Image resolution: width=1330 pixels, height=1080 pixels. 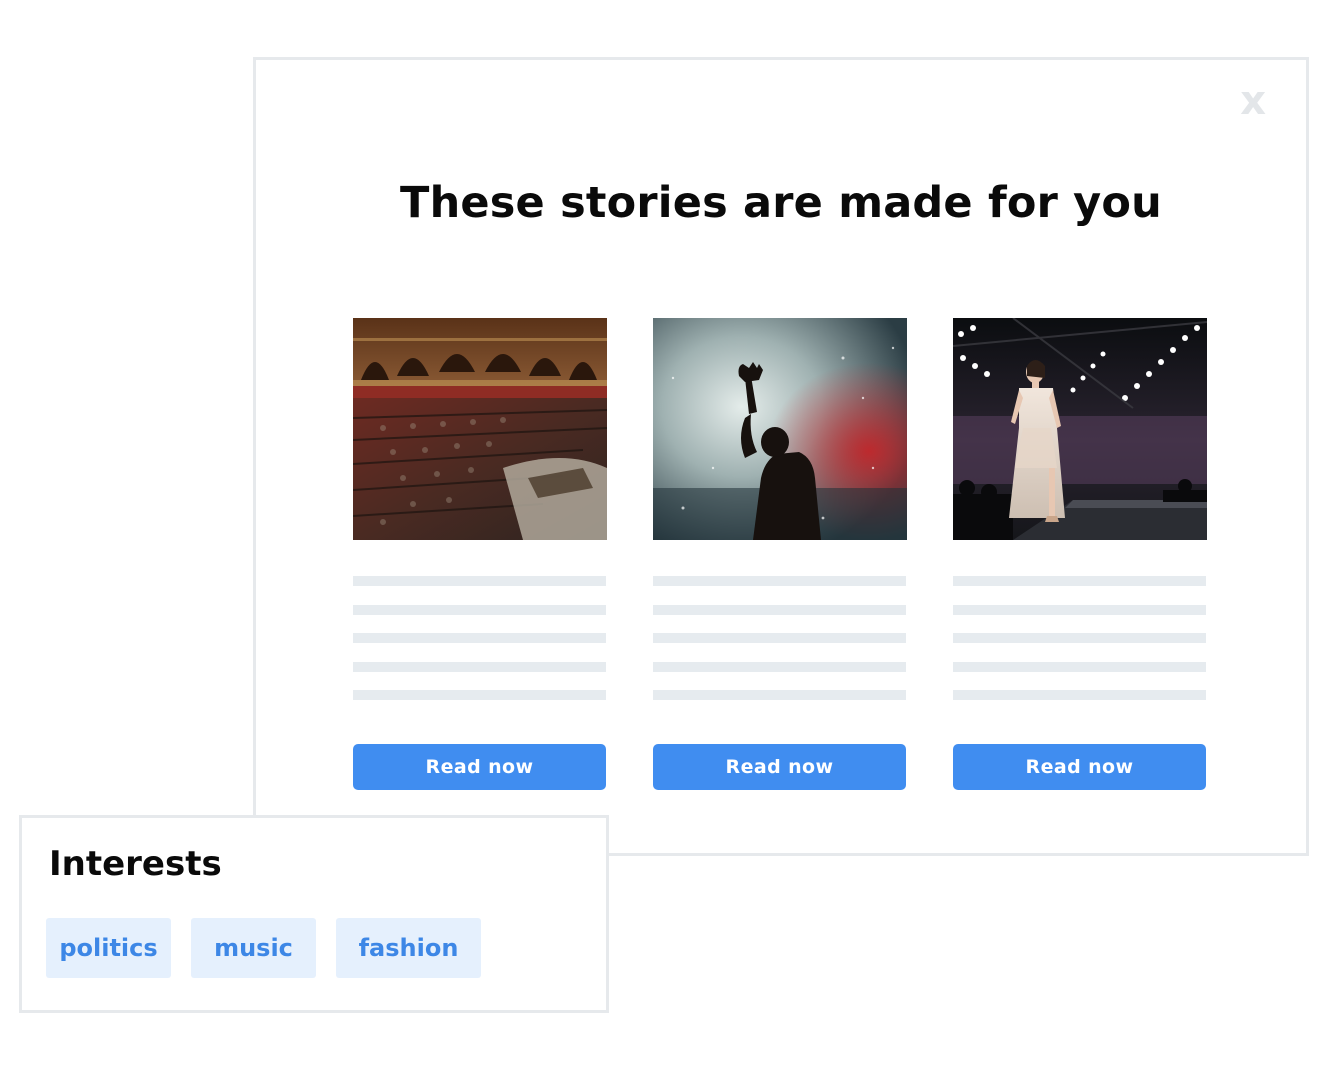 I want to click on parliament-photo, so click(x=480, y=429).